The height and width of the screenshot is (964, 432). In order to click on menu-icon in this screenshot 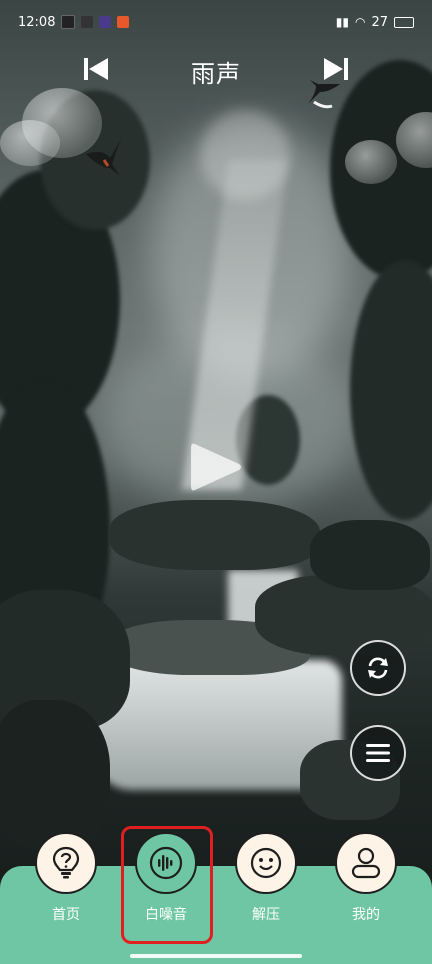, I will do `click(378, 753)`.